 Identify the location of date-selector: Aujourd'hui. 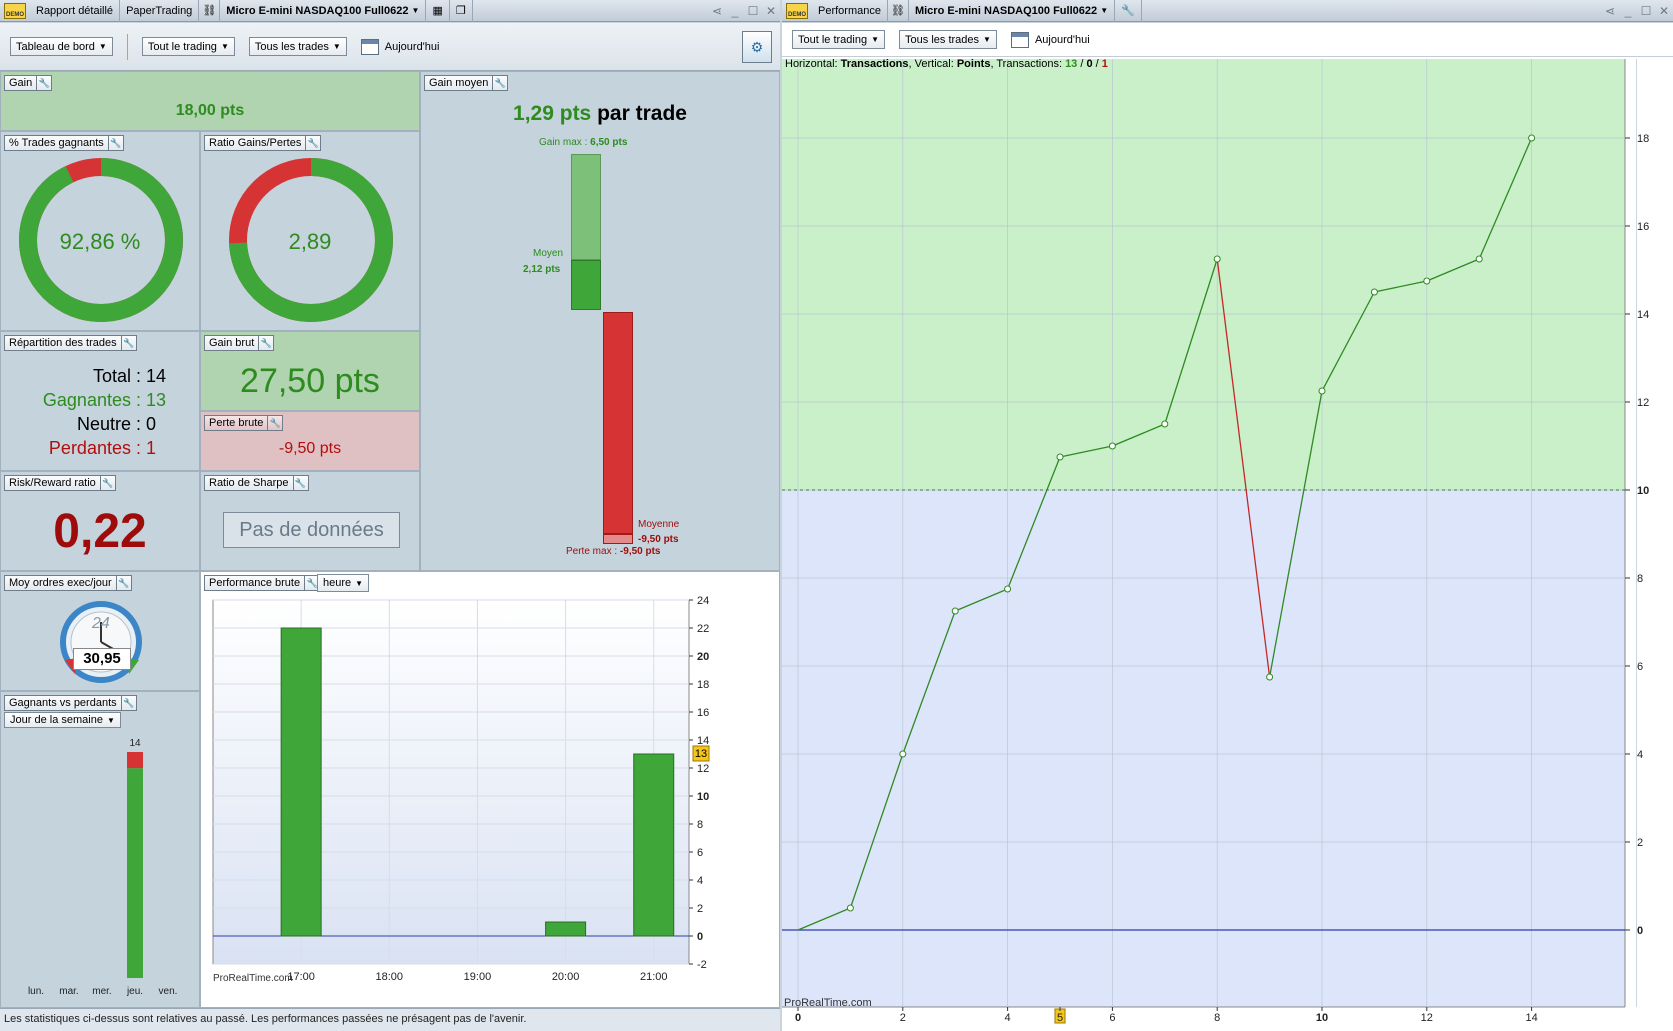
(399, 46).